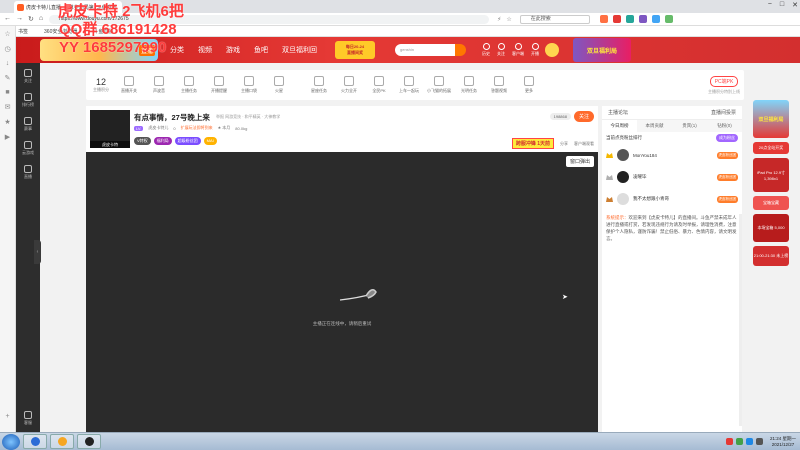 This screenshot has width=800, height=450. Describe the element at coordinates (723, 112) in the screenshot. I see `vote-link: 直播间投票` at that location.